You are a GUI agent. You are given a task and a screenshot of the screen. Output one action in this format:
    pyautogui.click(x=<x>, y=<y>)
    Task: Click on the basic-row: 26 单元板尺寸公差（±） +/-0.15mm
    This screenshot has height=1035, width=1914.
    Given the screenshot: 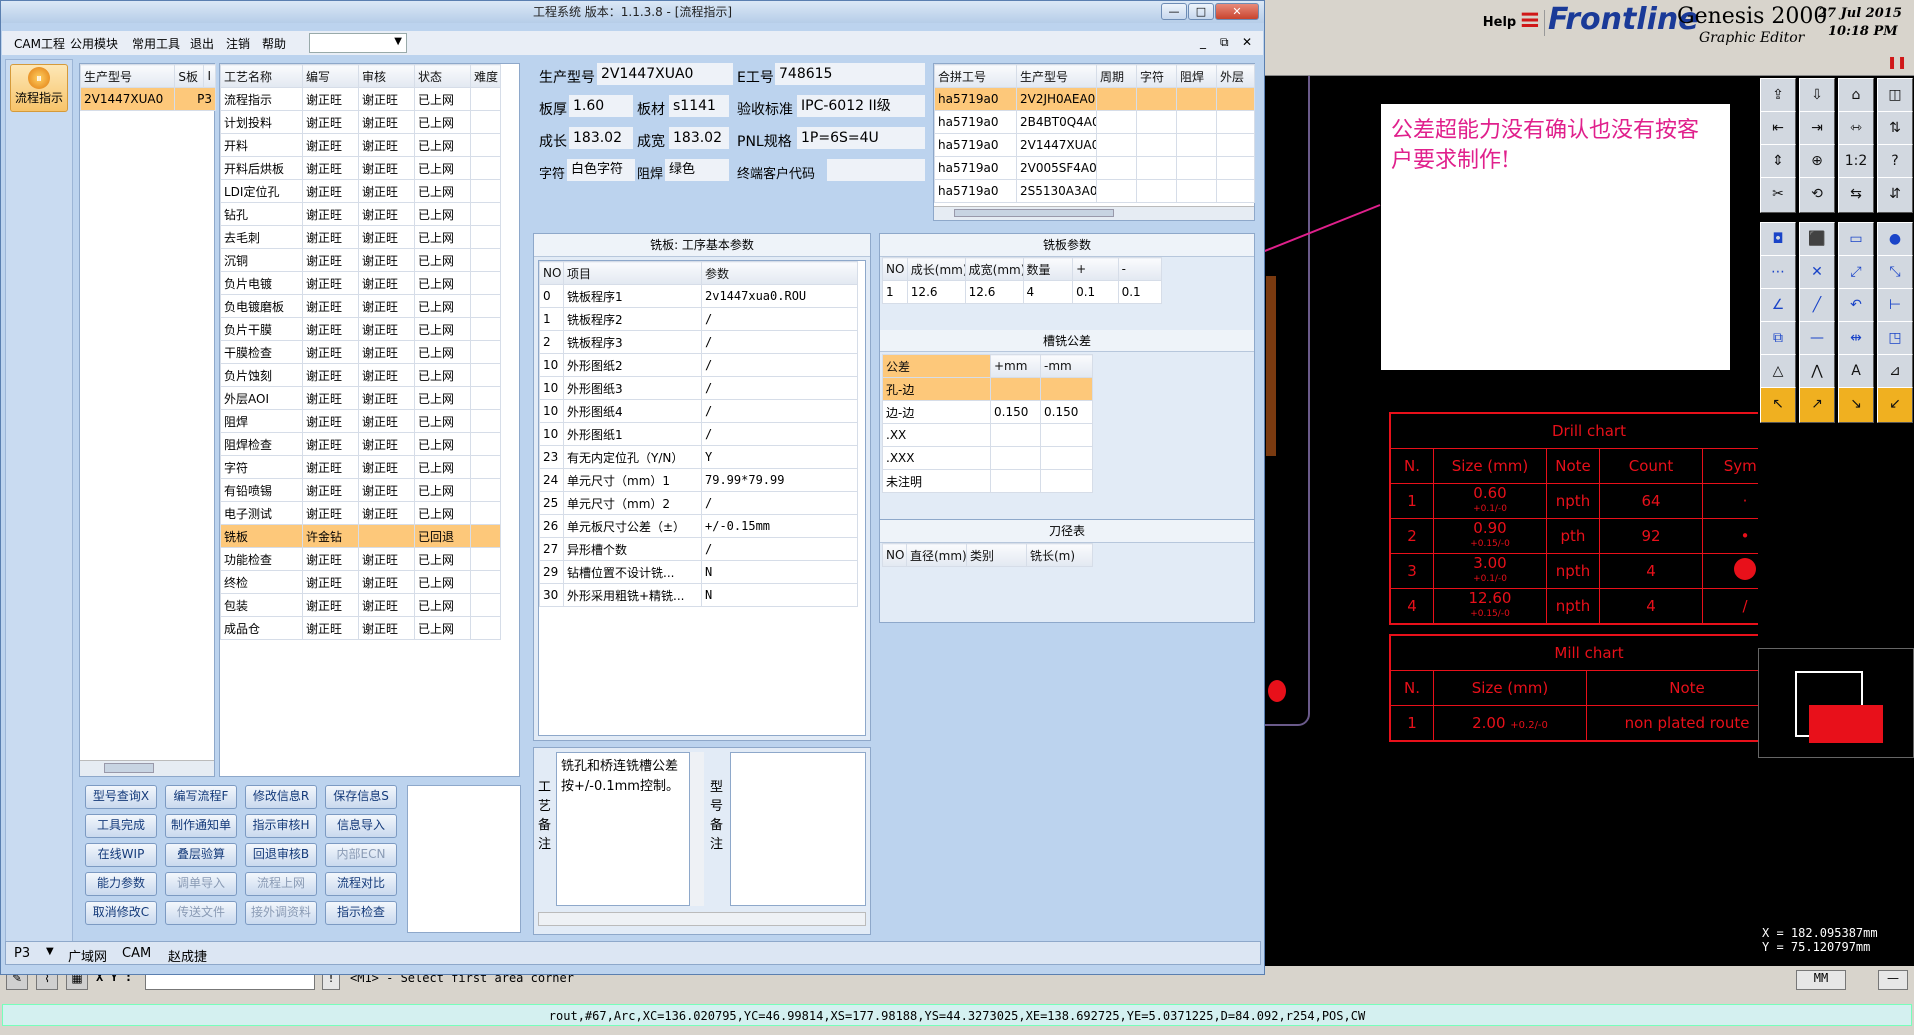 What is the action you would take?
    pyautogui.click(x=698, y=526)
    